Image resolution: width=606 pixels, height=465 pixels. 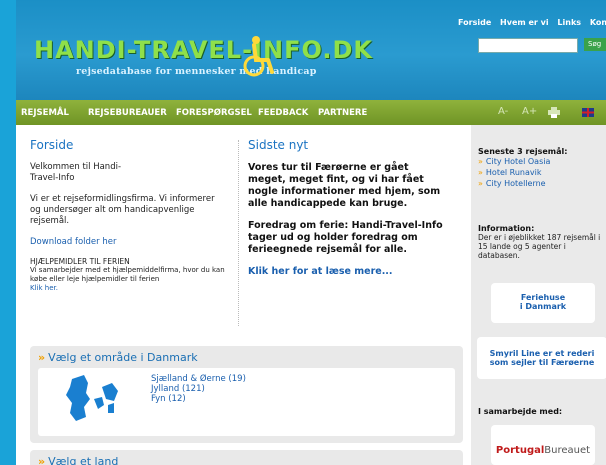 I want to click on search-button: Søg, so click(x=595, y=44).